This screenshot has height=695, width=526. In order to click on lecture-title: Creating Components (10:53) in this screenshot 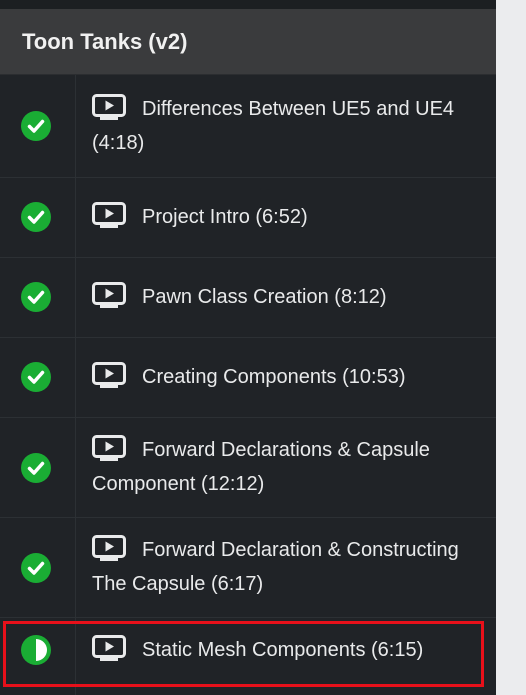, I will do `click(274, 377)`.